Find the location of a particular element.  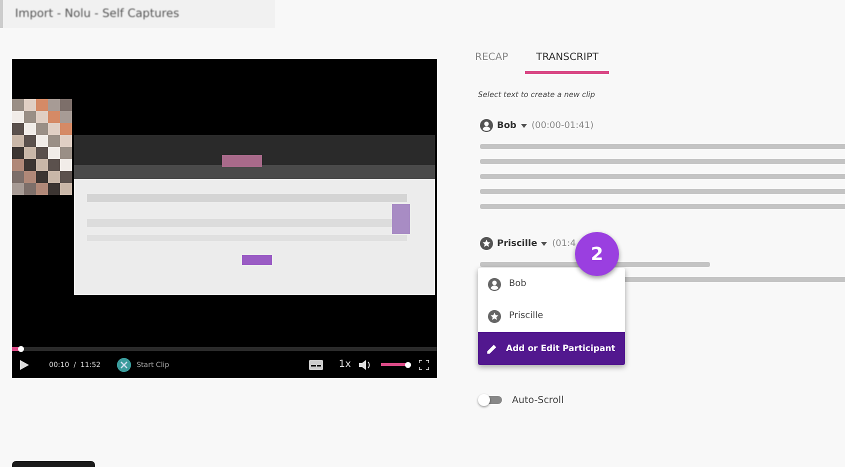

play-icon is located at coordinates (24, 365).